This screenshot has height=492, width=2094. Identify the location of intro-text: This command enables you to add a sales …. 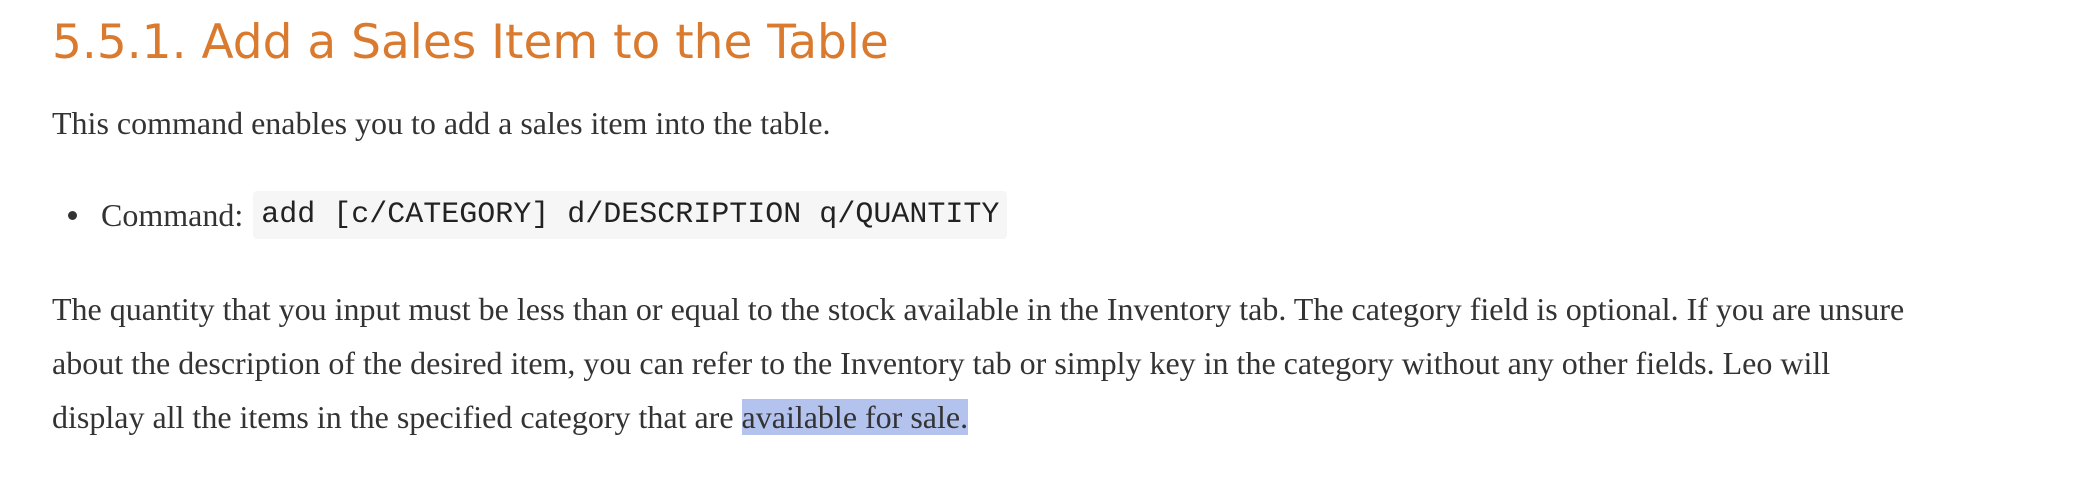
(441, 123).